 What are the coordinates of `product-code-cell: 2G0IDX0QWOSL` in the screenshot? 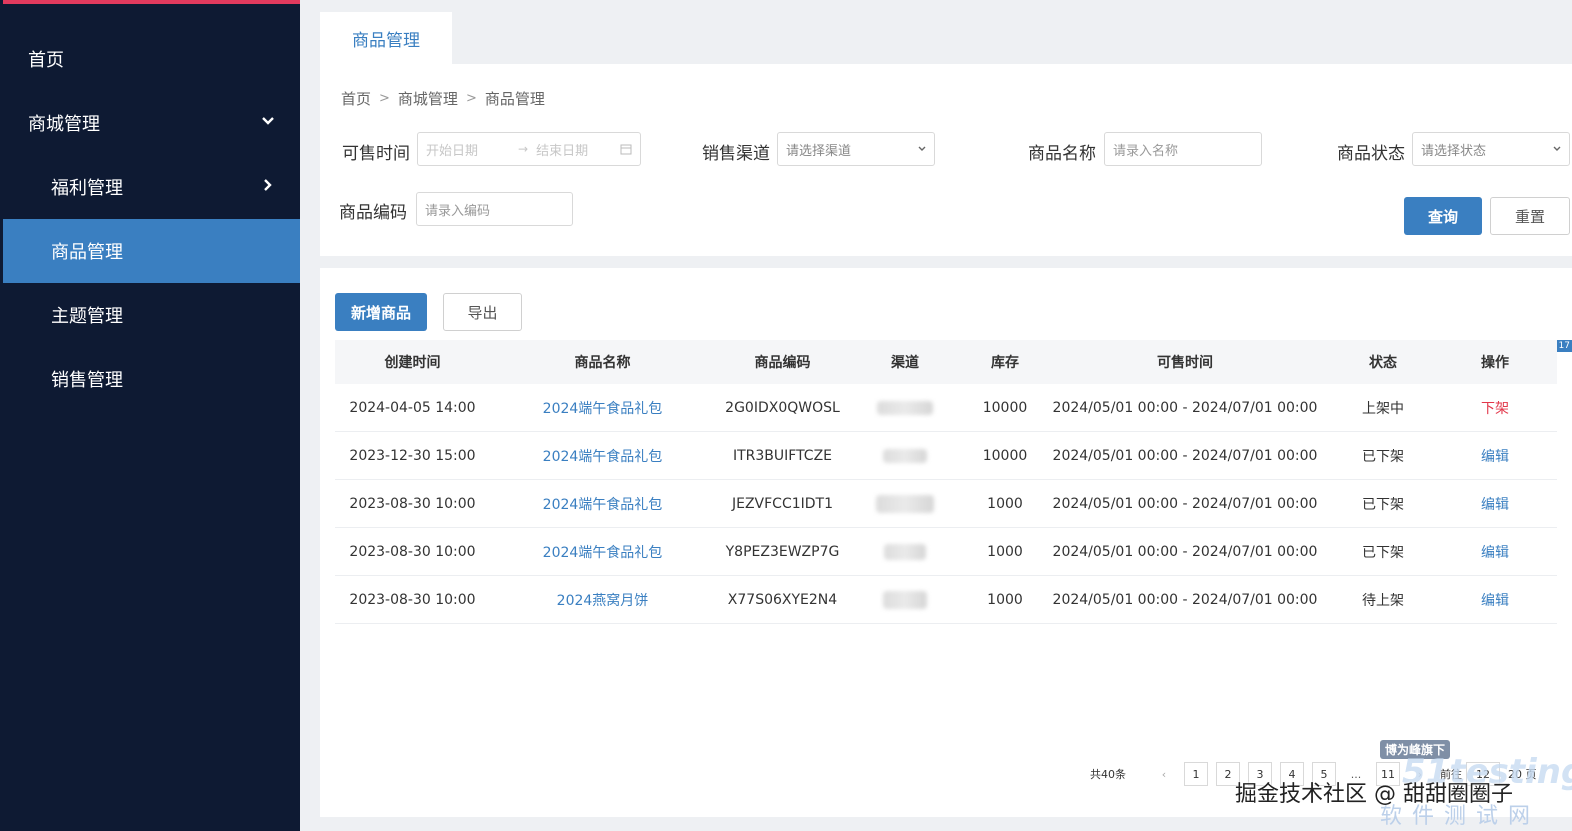 It's located at (782, 407).